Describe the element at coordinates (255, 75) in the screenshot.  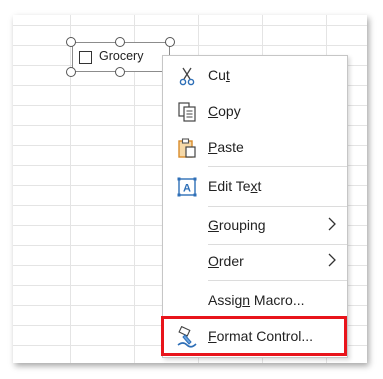
I see `menu-item-cut: Cut` at that location.